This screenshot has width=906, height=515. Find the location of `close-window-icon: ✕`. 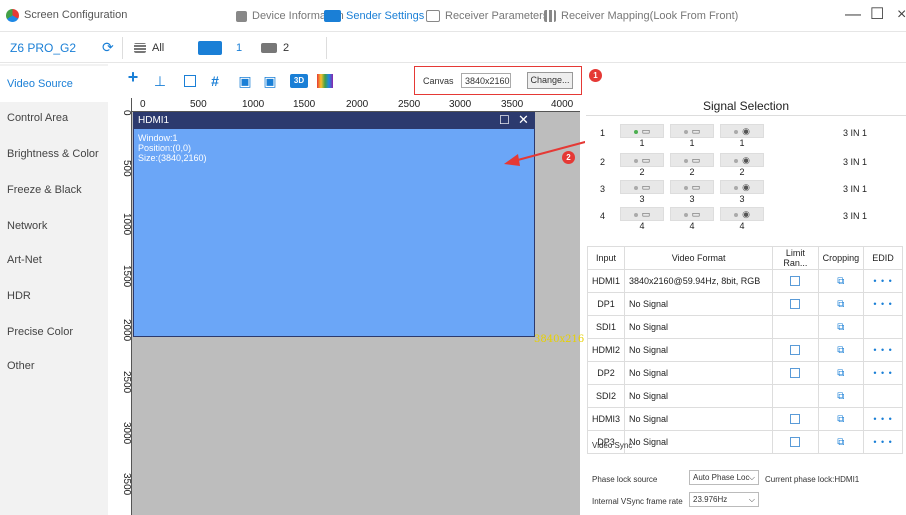

close-window-icon: ✕ is located at coordinates (523, 120).